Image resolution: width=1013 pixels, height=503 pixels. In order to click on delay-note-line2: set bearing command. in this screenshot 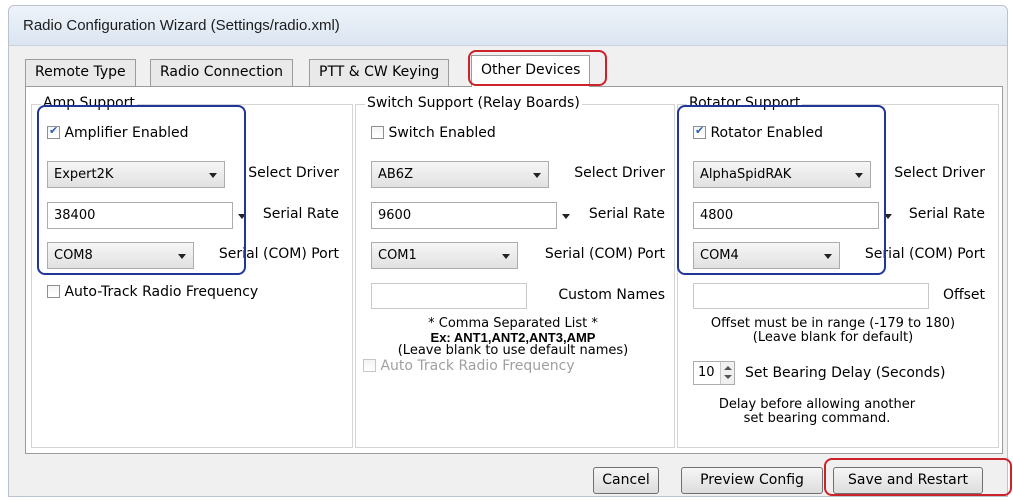, I will do `click(817, 418)`.